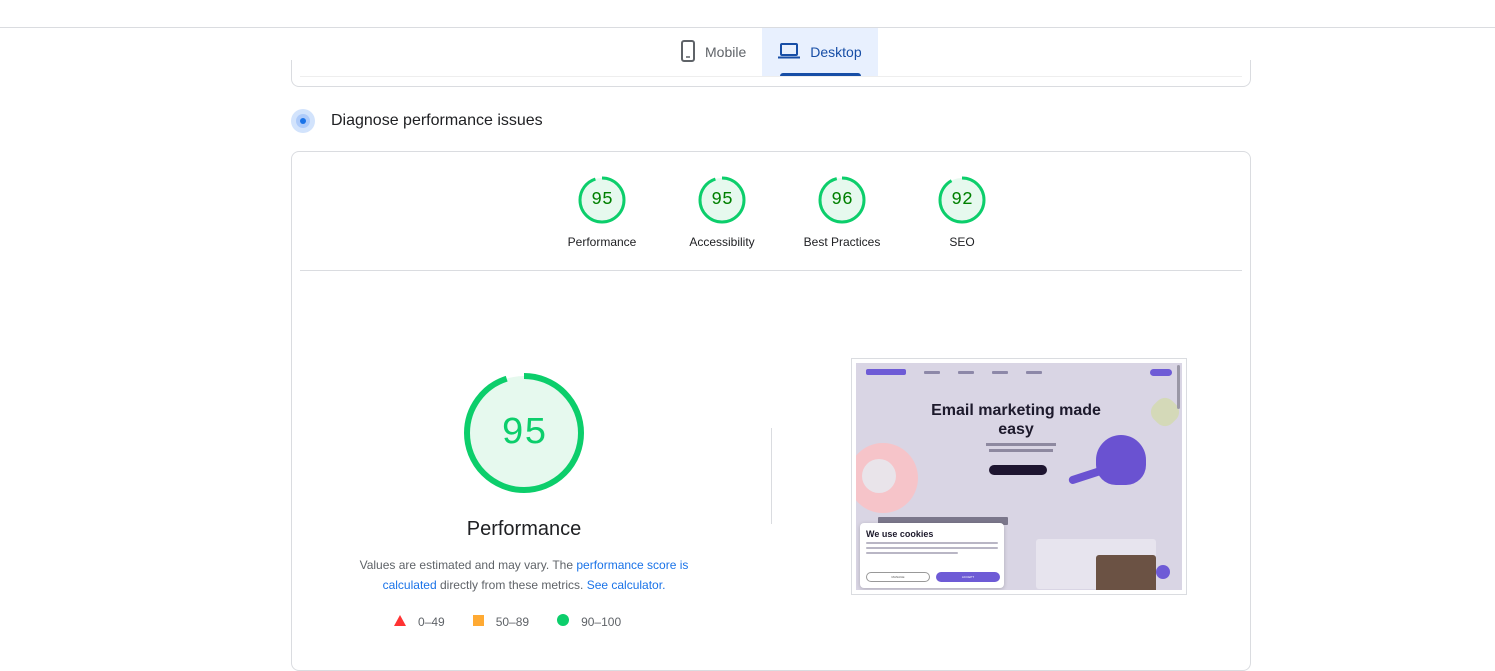 The width and height of the screenshot is (1495, 671). What do you see at coordinates (836, 52) in the screenshot?
I see `tab-desktop-label: Desktop` at bounding box center [836, 52].